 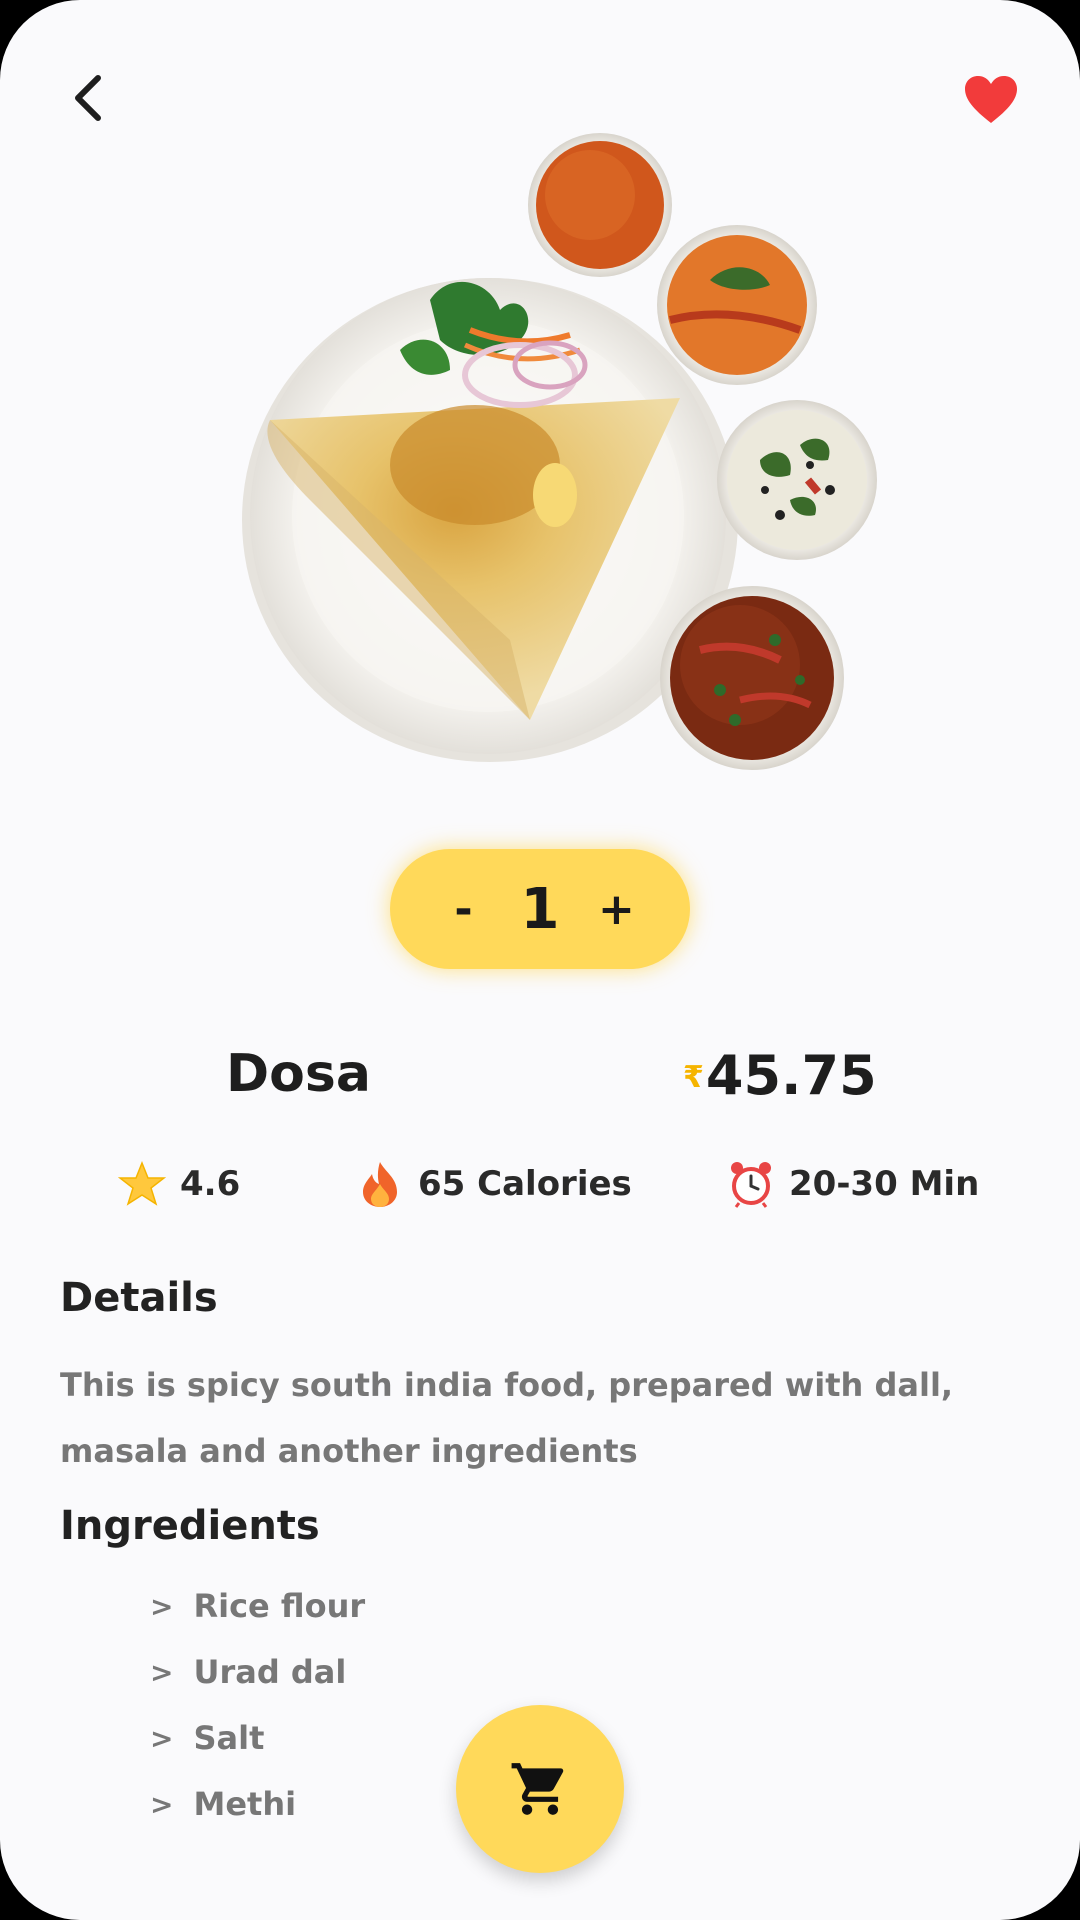 What do you see at coordinates (884, 1184) in the screenshot?
I see `time-value: 20-30 Min` at bounding box center [884, 1184].